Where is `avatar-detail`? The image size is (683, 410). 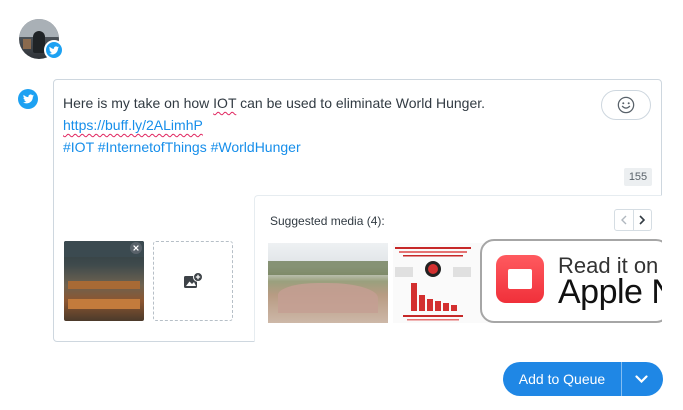 avatar-detail is located at coordinates (27, 44).